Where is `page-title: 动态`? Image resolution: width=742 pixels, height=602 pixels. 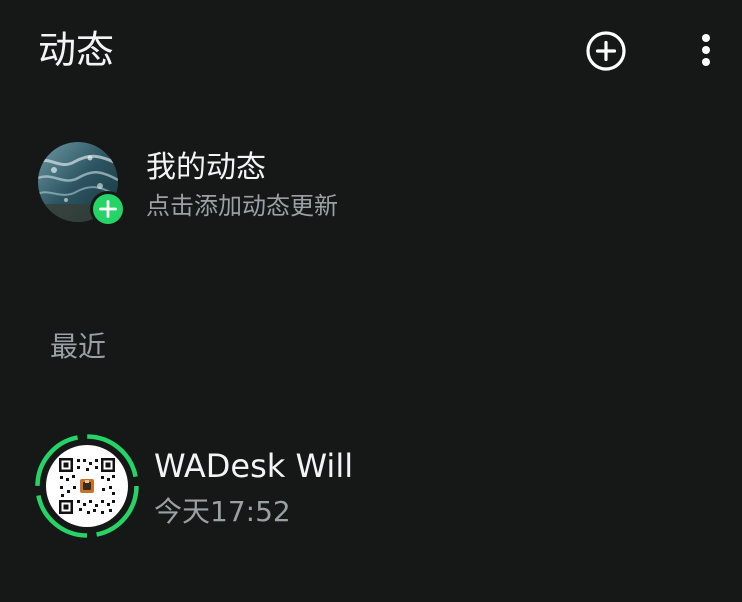 page-title: 动态 is located at coordinates (76, 50).